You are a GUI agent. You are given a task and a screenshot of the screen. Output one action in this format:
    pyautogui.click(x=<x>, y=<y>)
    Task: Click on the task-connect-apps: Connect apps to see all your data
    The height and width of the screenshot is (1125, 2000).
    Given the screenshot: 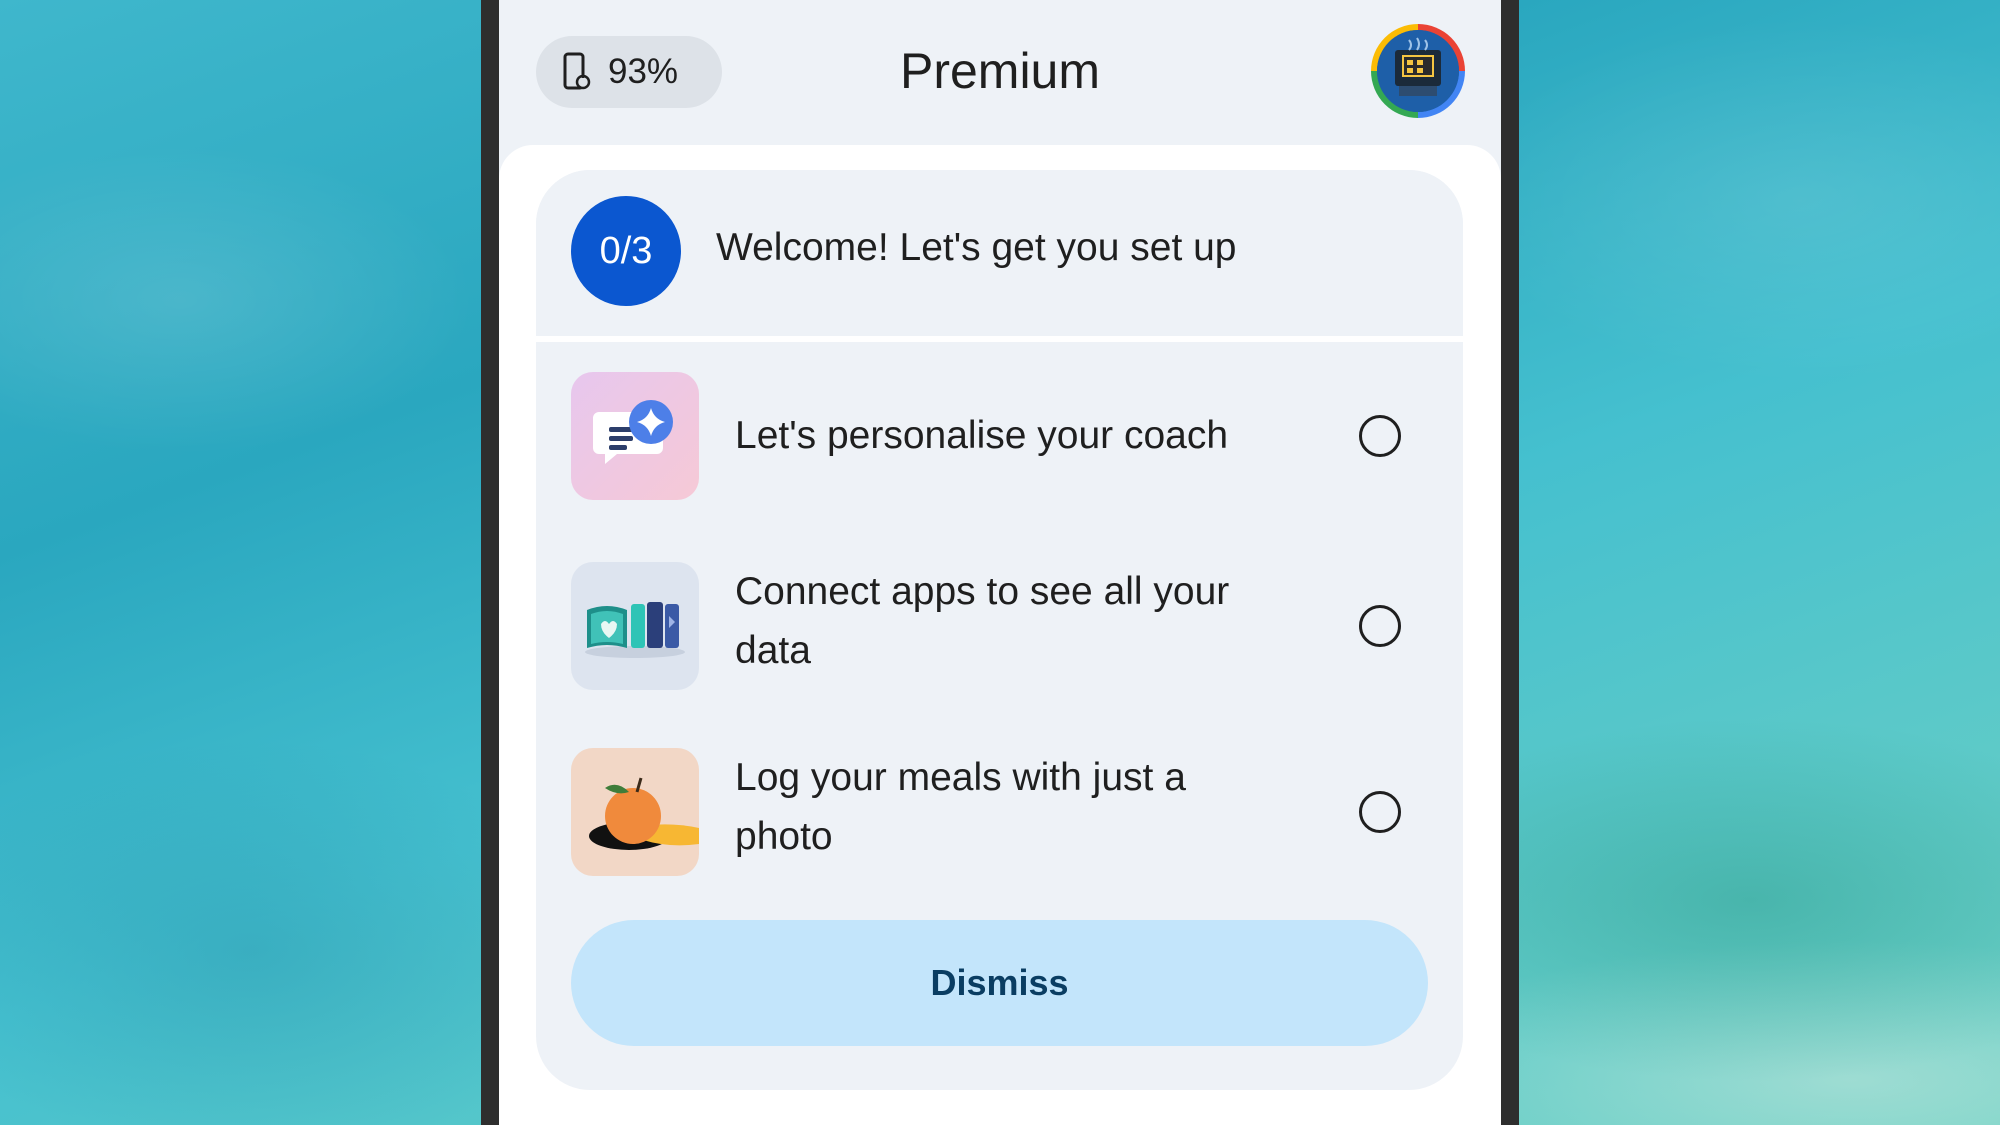 What is the action you would take?
    pyautogui.click(x=999, y=627)
    